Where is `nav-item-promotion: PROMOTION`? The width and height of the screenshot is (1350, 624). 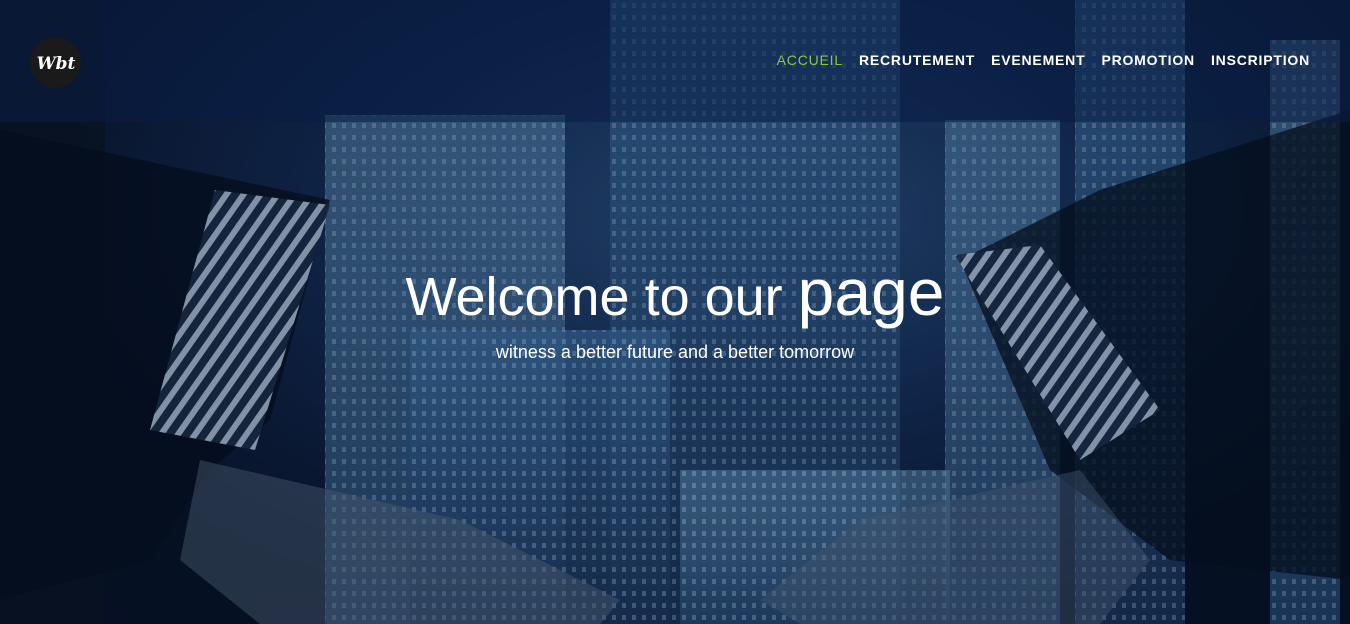 nav-item-promotion: PROMOTION is located at coordinates (1148, 60).